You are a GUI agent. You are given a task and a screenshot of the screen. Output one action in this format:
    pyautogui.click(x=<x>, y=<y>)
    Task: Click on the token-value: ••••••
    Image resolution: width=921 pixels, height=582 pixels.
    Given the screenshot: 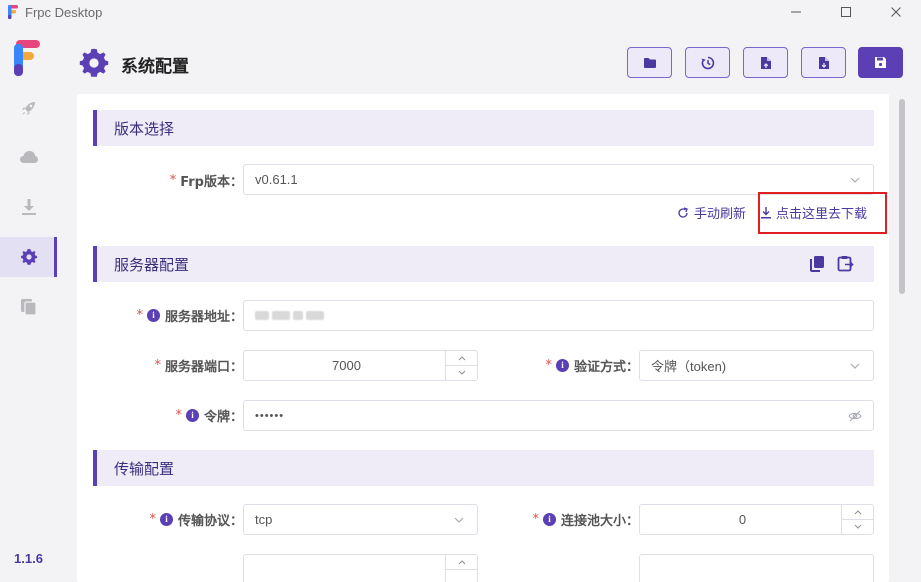 What is the action you would take?
    pyautogui.click(x=270, y=415)
    